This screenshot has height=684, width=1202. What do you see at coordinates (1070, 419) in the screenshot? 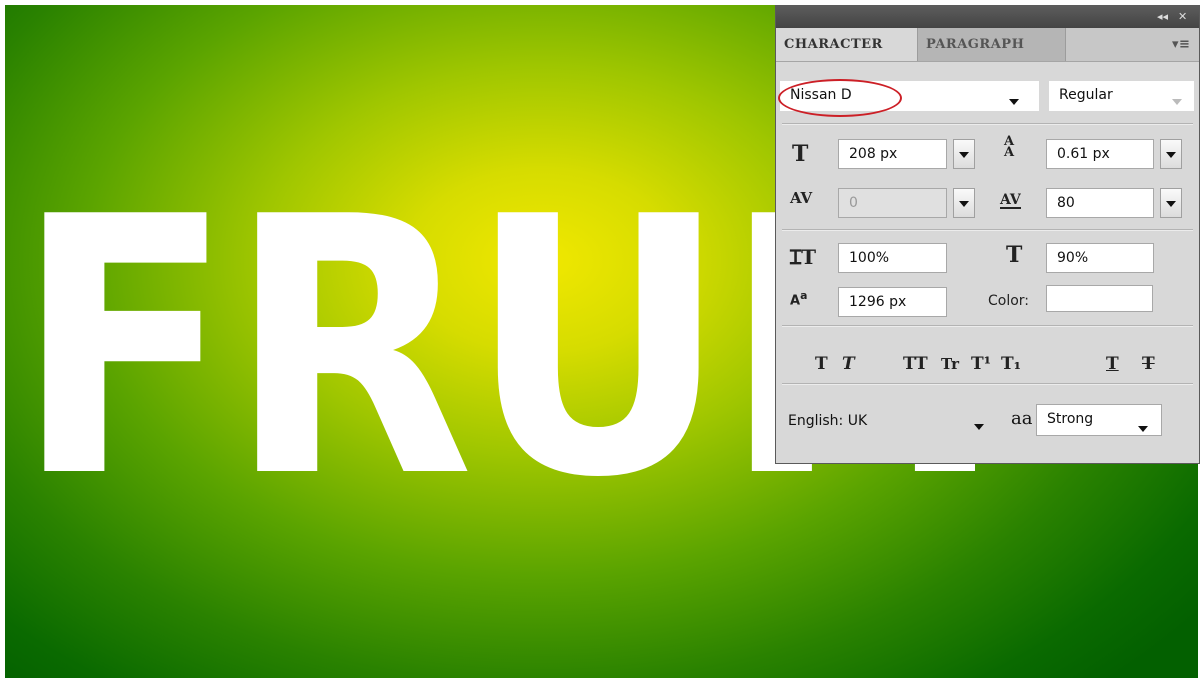
I see `antialias-value: Strong` at bounding box center [1070, 419].